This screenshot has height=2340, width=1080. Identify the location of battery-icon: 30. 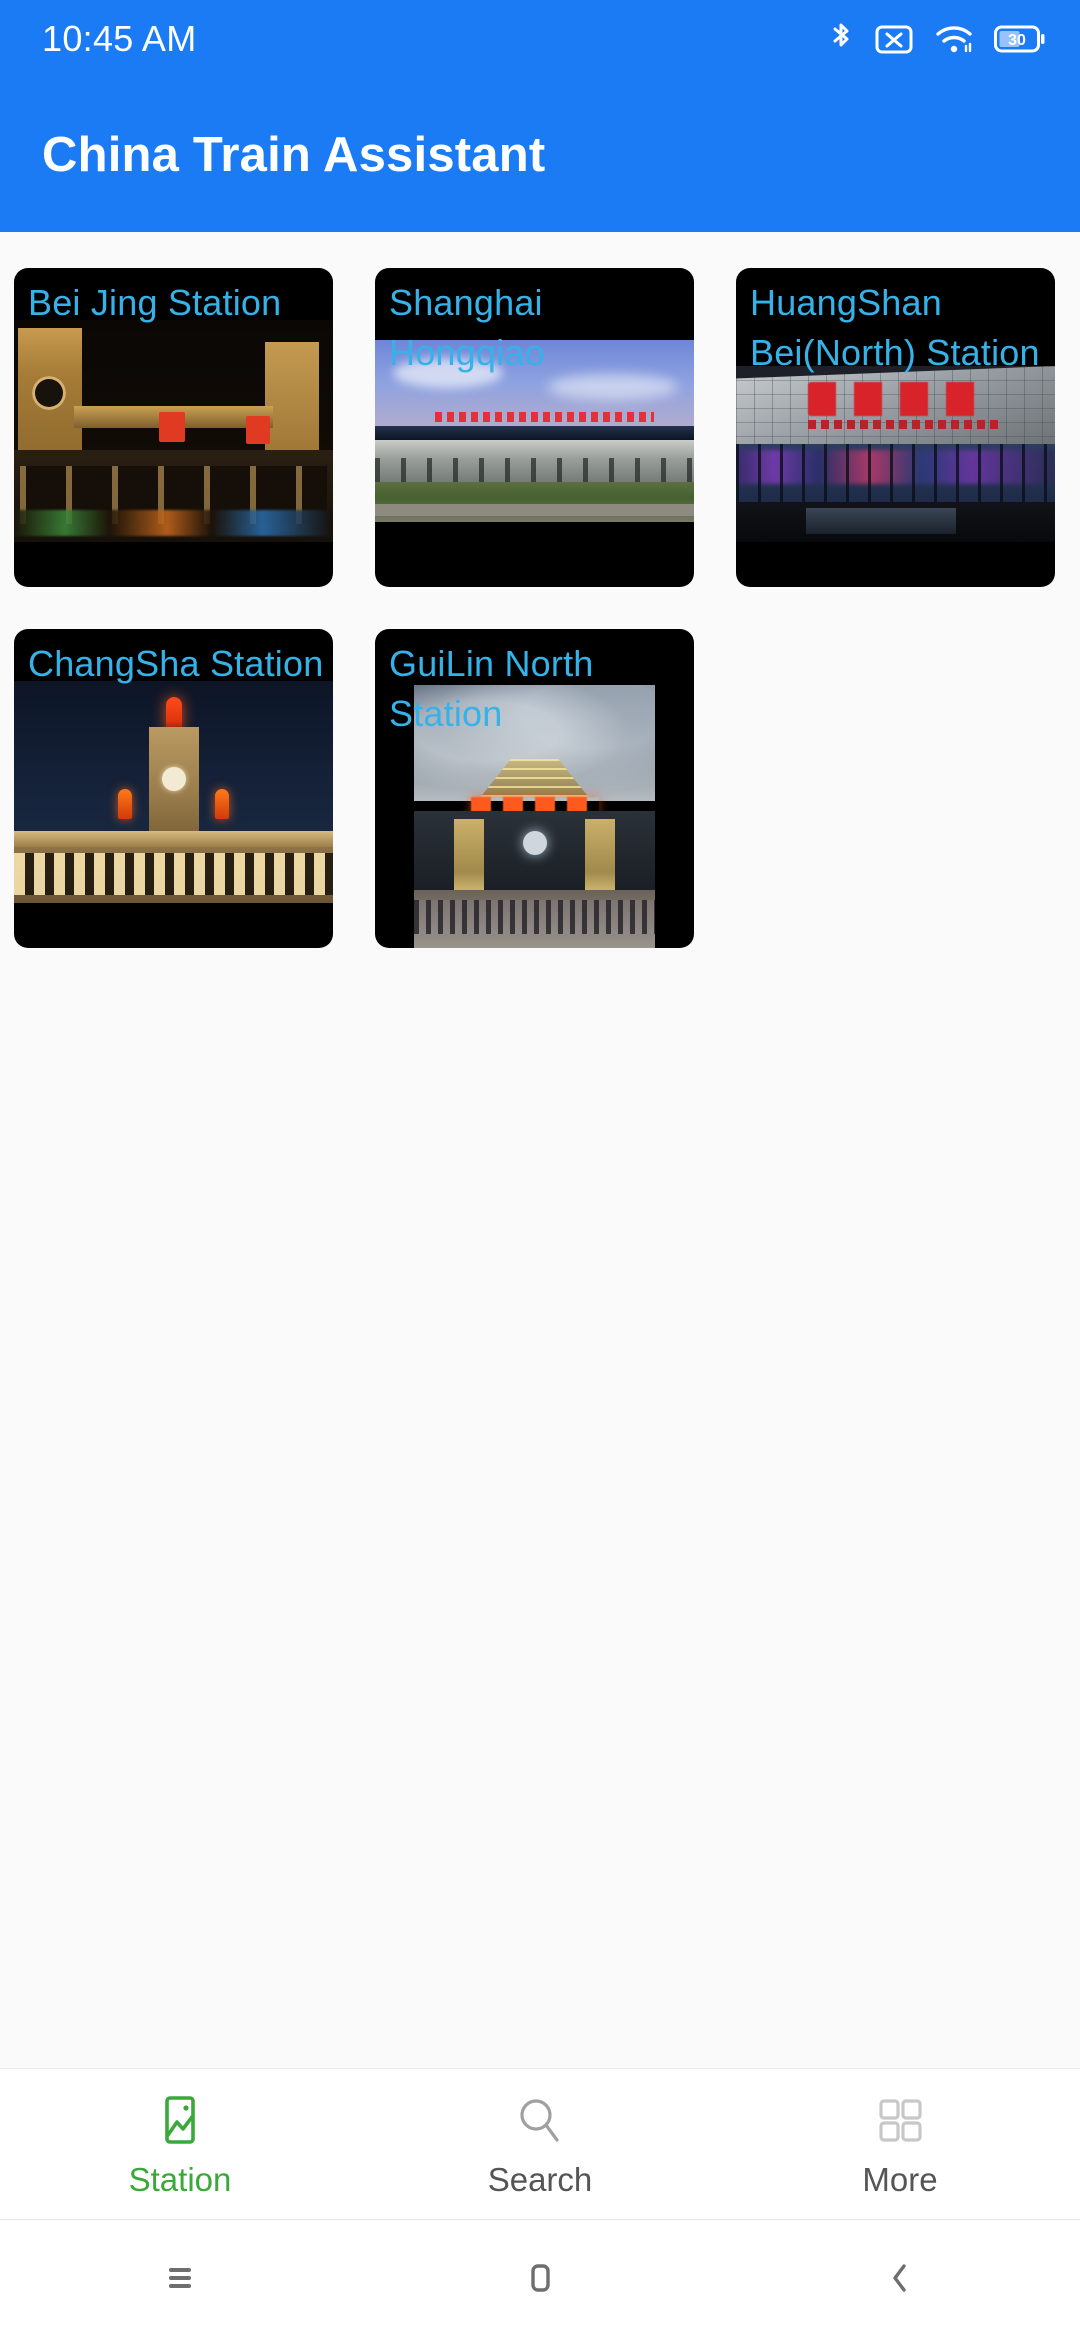
(1020, 39).